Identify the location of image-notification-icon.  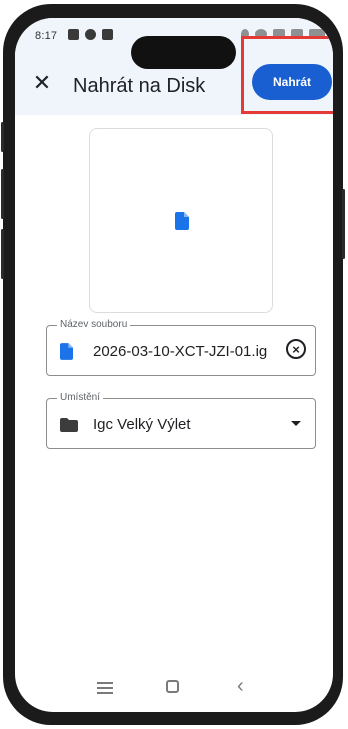
(73, 34).